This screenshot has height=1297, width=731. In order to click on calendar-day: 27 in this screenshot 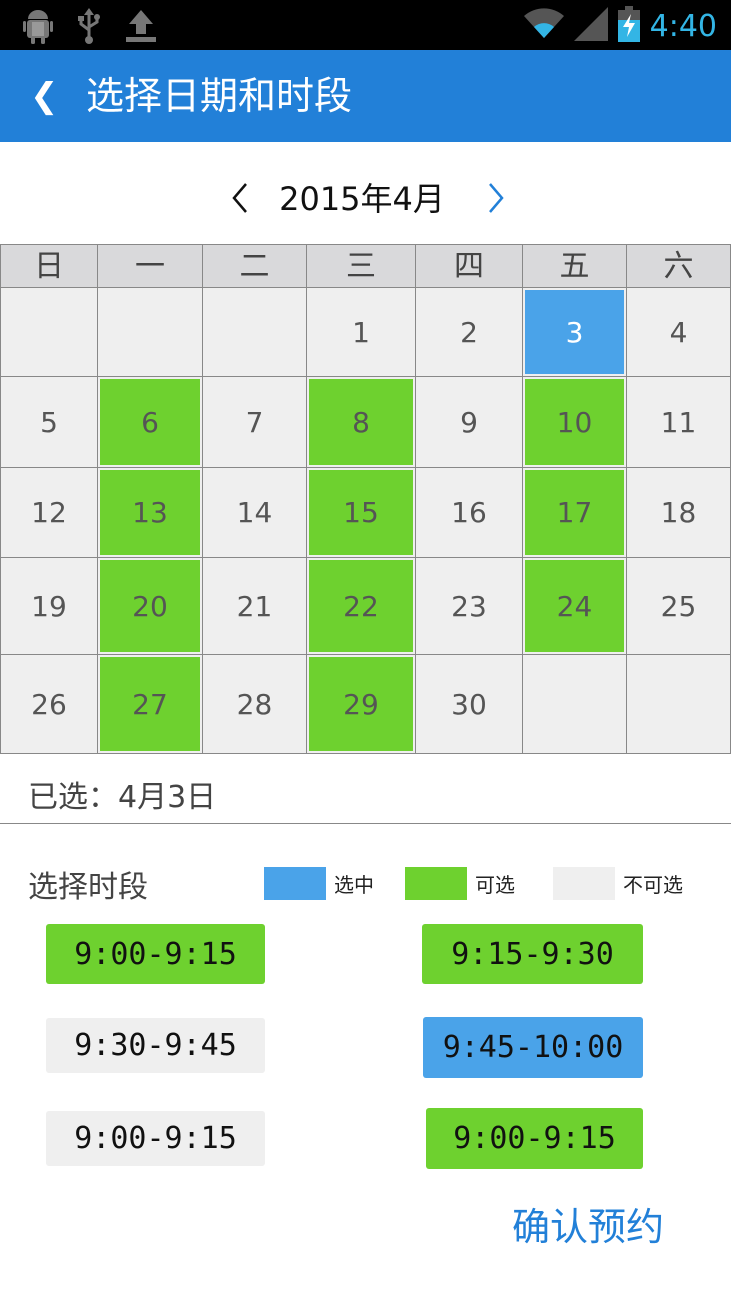, I will do `click(150, 704)`.